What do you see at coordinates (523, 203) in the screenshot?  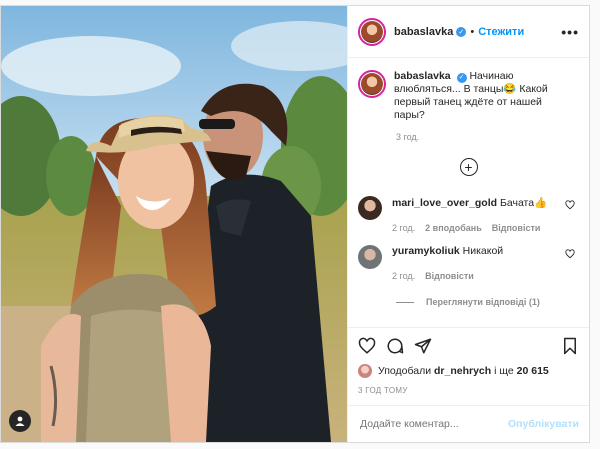 I see `comment-text: Бачата👍` at bounding box center [523, 203].